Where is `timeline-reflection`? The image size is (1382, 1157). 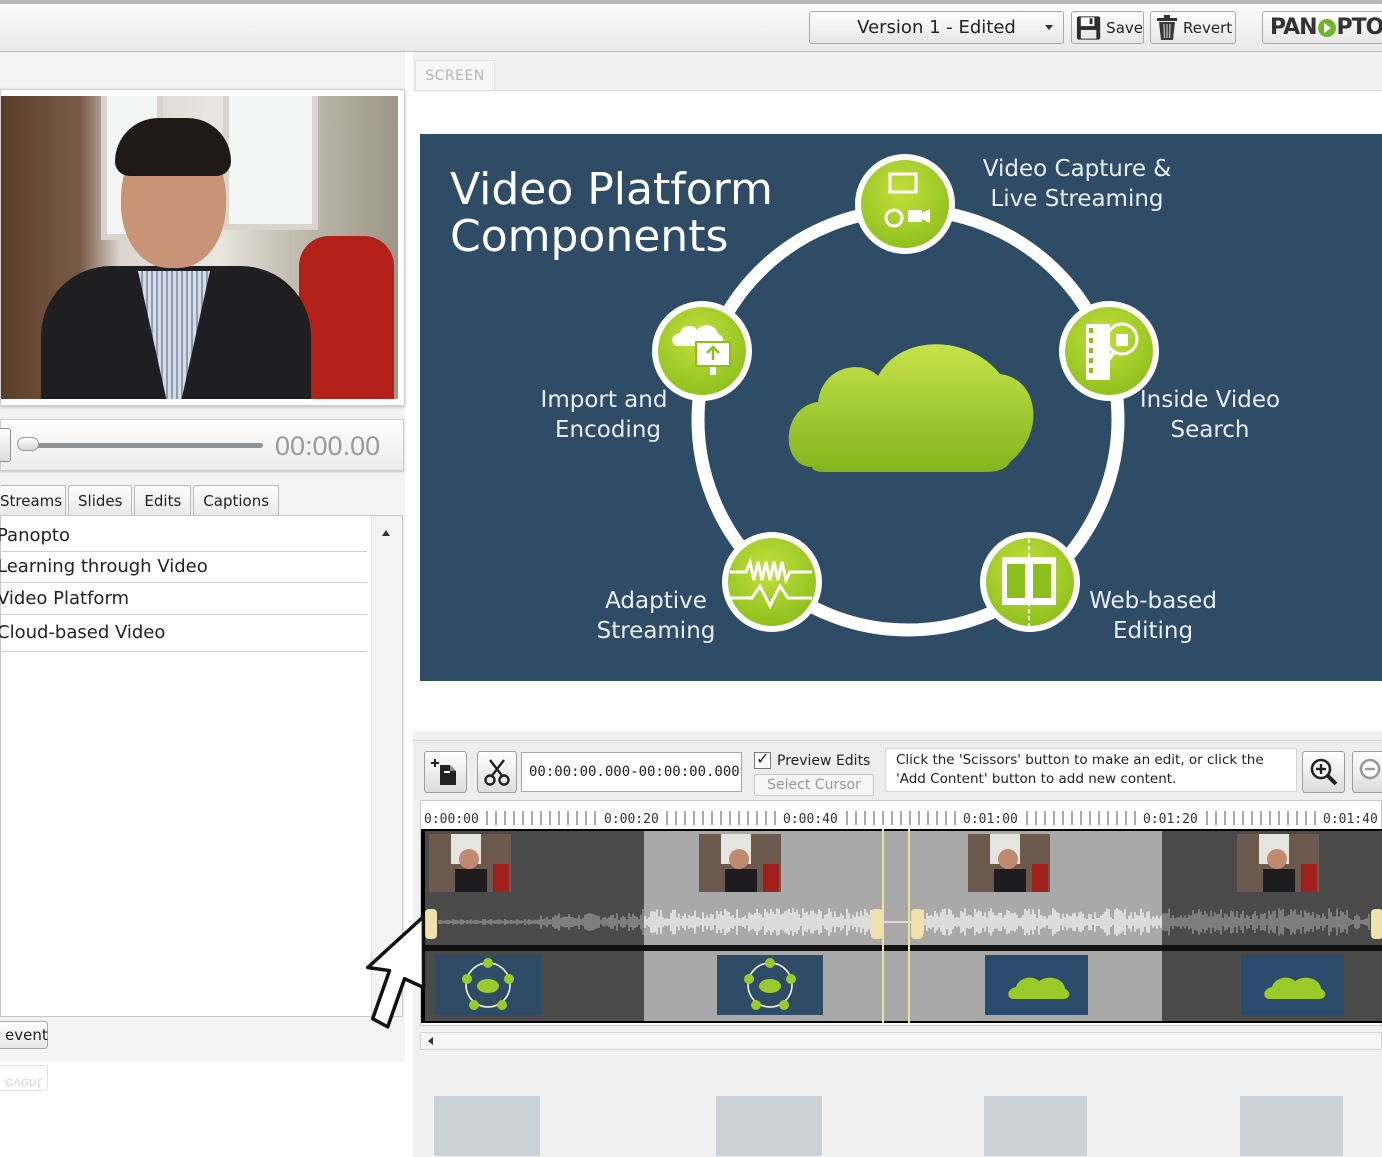 timeline-reflection is located at coordinates (901, 1108).